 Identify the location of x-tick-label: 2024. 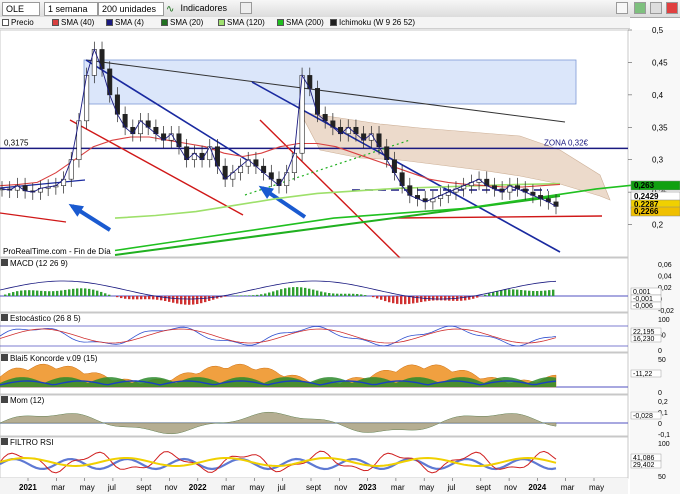
(537, 487).